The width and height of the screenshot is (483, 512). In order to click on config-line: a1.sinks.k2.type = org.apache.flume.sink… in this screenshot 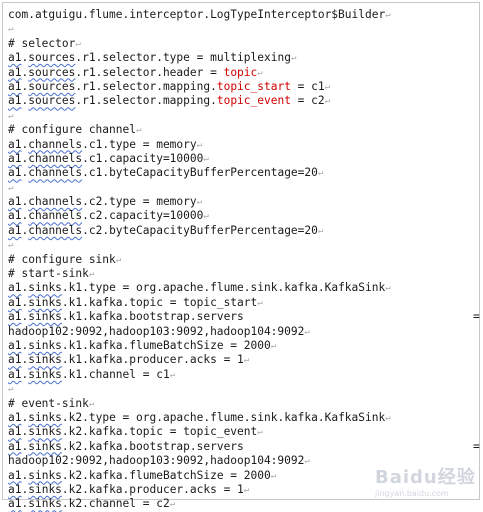, I will do `click(199, 417)`.